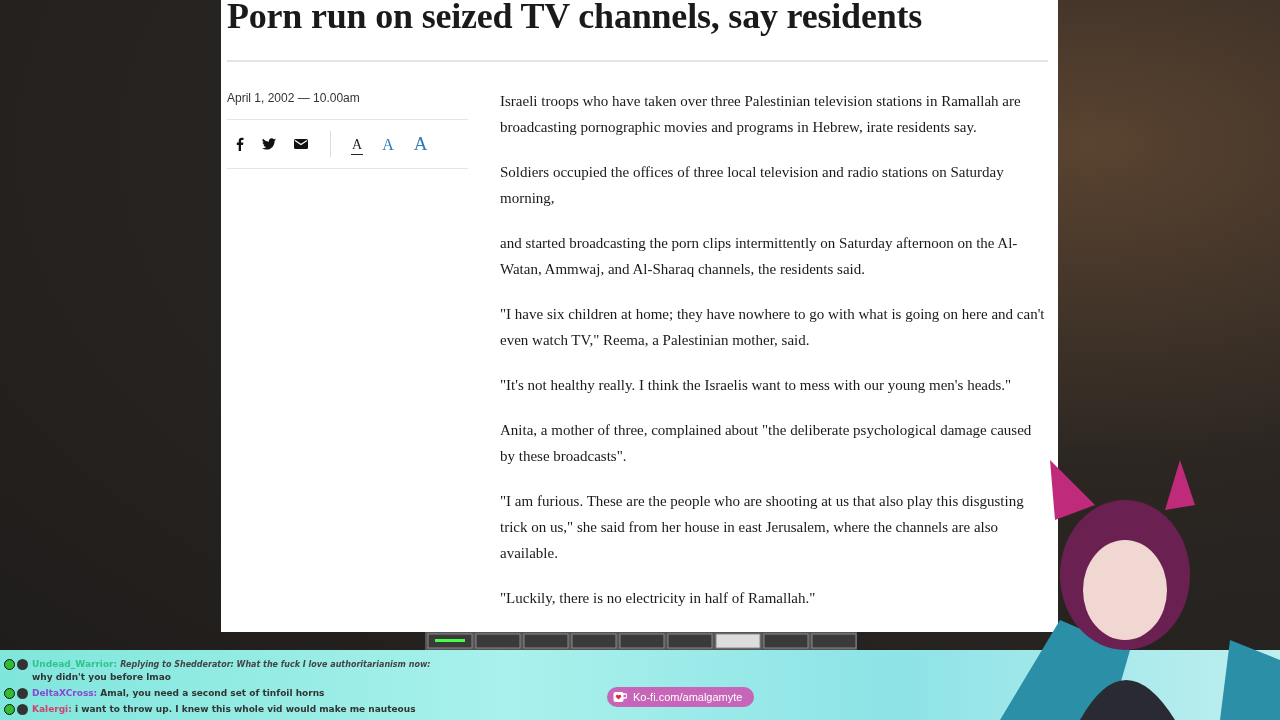 The image size is (1280, 720). Describe the element at coordinates (52, 709) in the screenshot. I see `chat-username: Kalergi:` at that location.